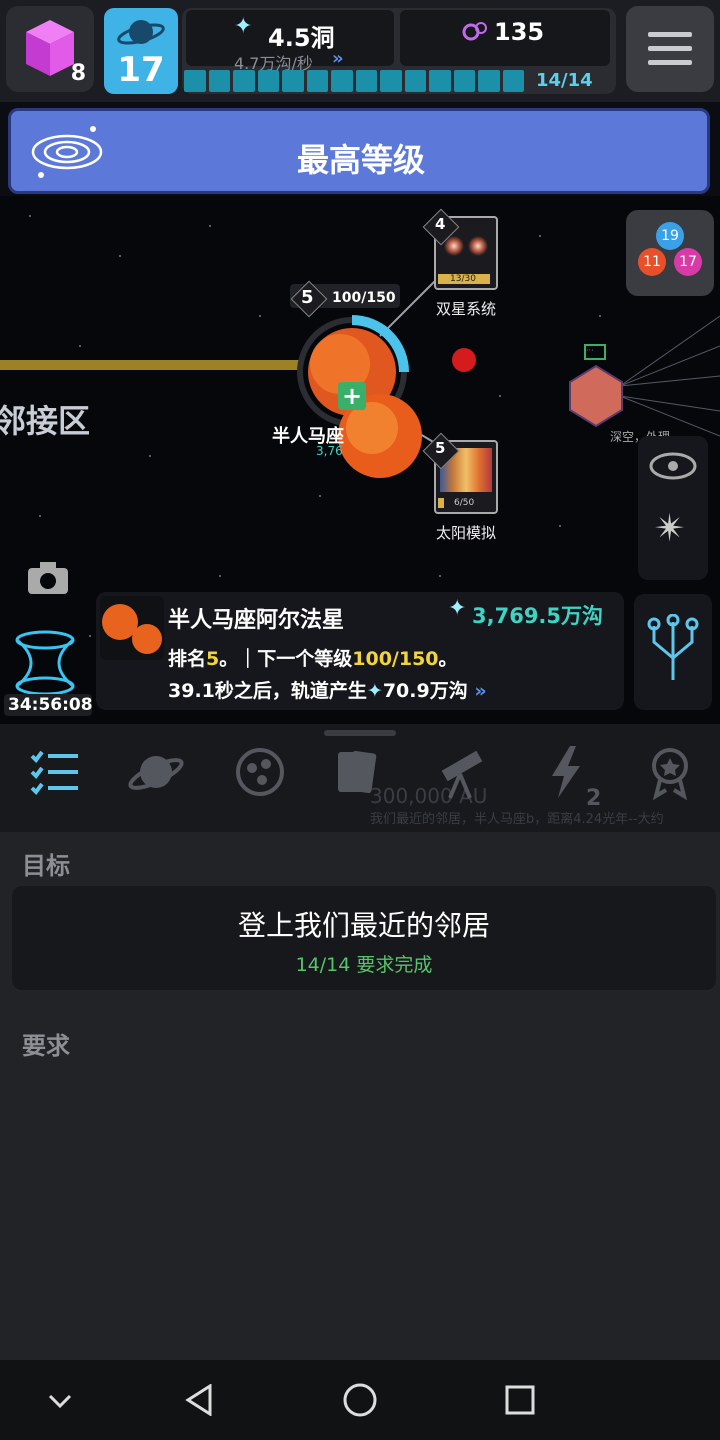 This screenshot has width=720, height=1440. Describe the element at coordinates (256, 620) in the screenshot. I see `star-name: 半人马座阿尔法星` at that location.